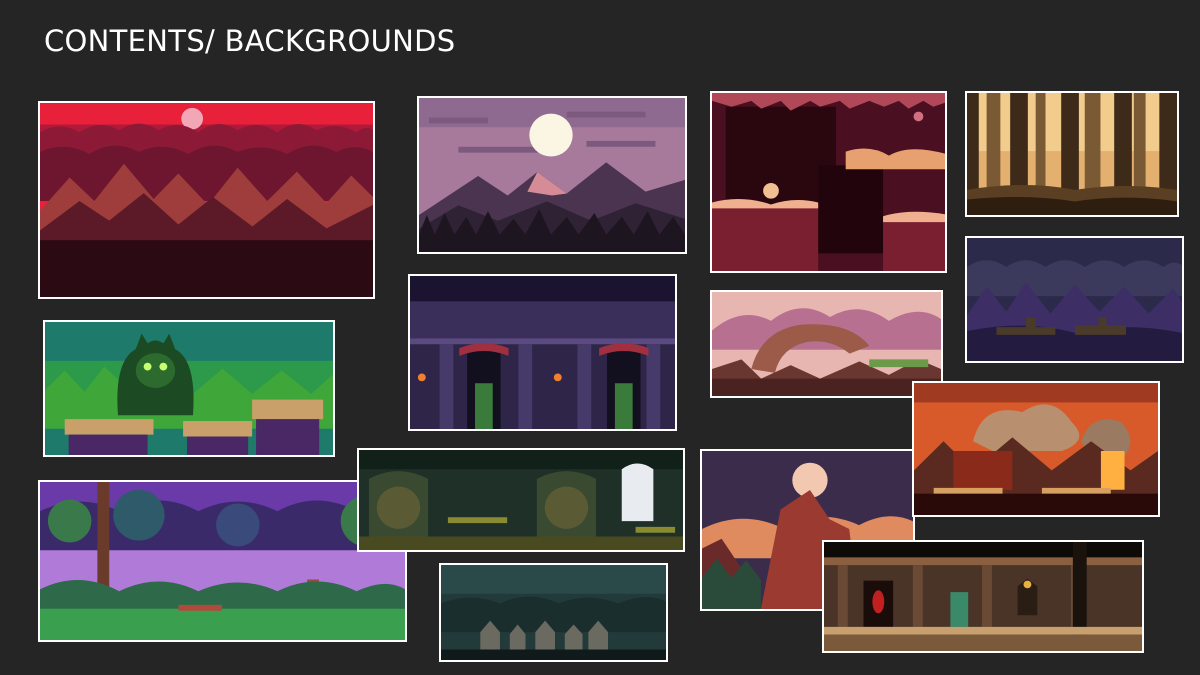  I want to click on page-title: CONTENTS/ BACKGROUNDS, so click(250, 41).